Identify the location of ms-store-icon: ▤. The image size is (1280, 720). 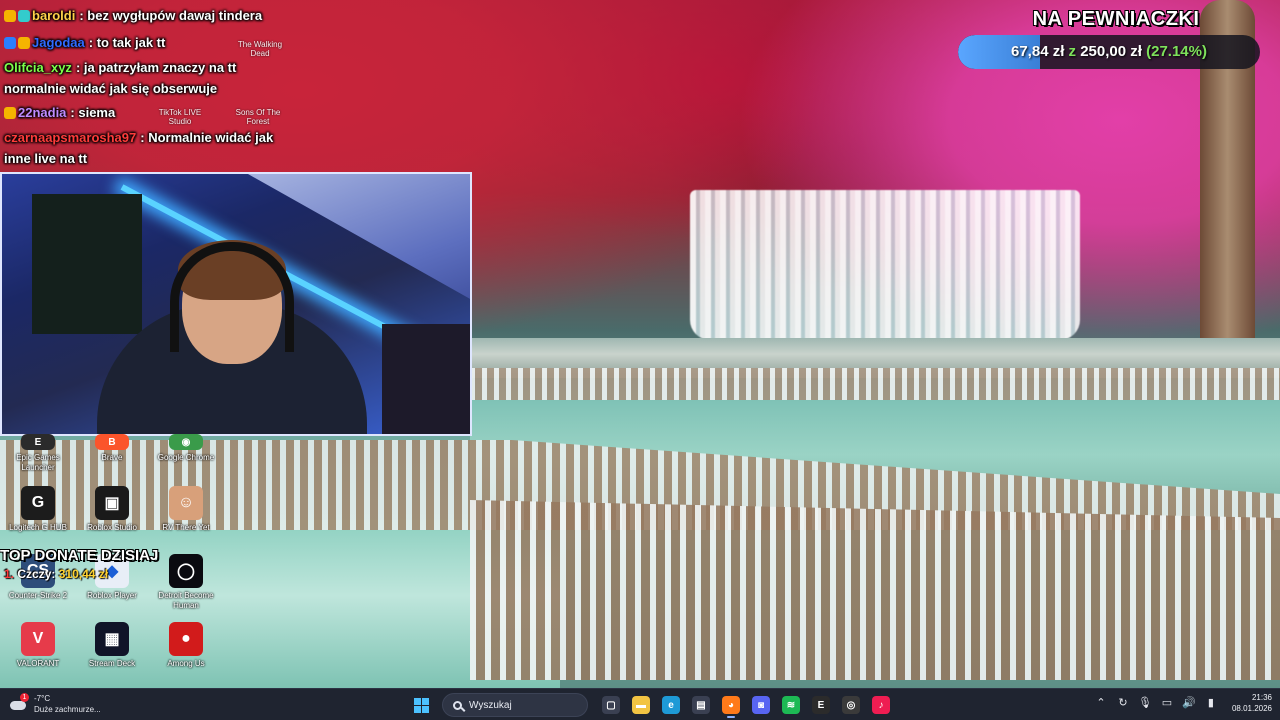
(701, 705).